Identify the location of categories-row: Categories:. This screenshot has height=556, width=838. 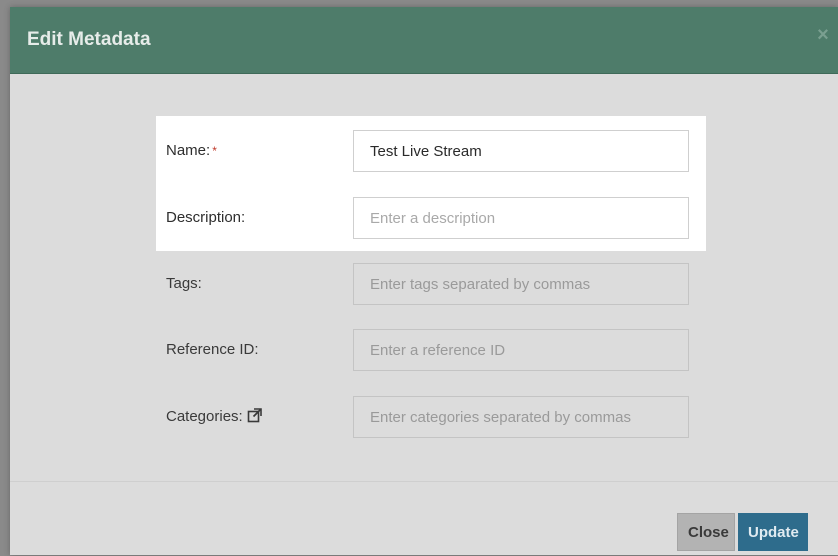
(424, 417).